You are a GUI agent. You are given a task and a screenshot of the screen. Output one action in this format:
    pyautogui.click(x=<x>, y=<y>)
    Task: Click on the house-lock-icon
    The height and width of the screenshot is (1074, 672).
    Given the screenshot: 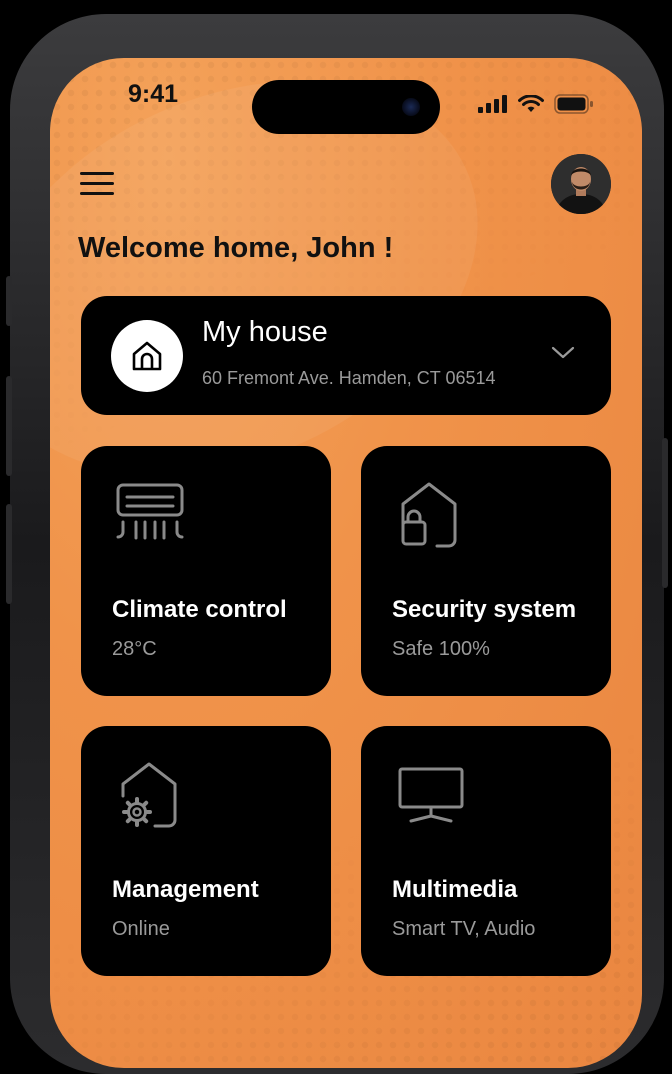 What is the action you would take?
    pyautogui.click(x=430, y=517)
    